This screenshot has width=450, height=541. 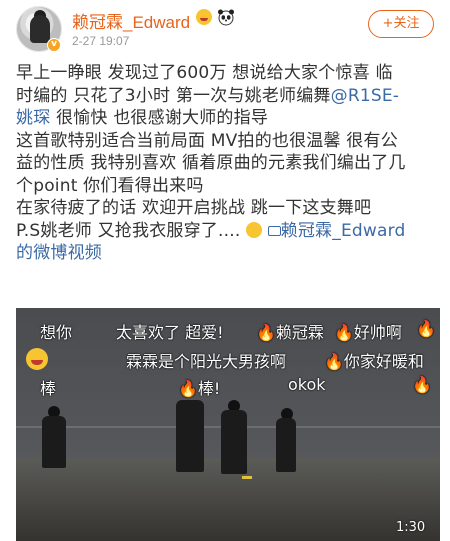 I want to click on floor-tape, so click(x=247, y=477).